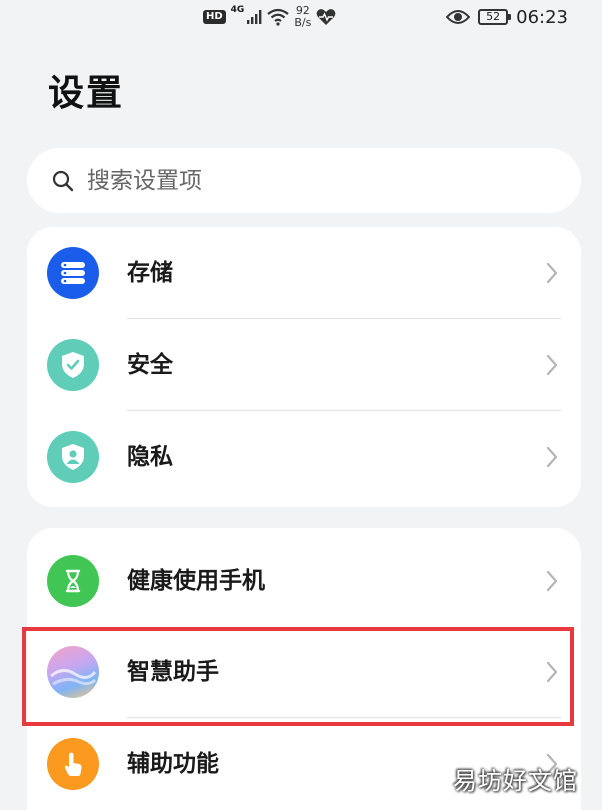 This screenshot has height=810, width=602. What do you see at coordinates (150, 457) in the screenshot?
I see `settings-item-label: 隐私` at bounding box center [150, 457].